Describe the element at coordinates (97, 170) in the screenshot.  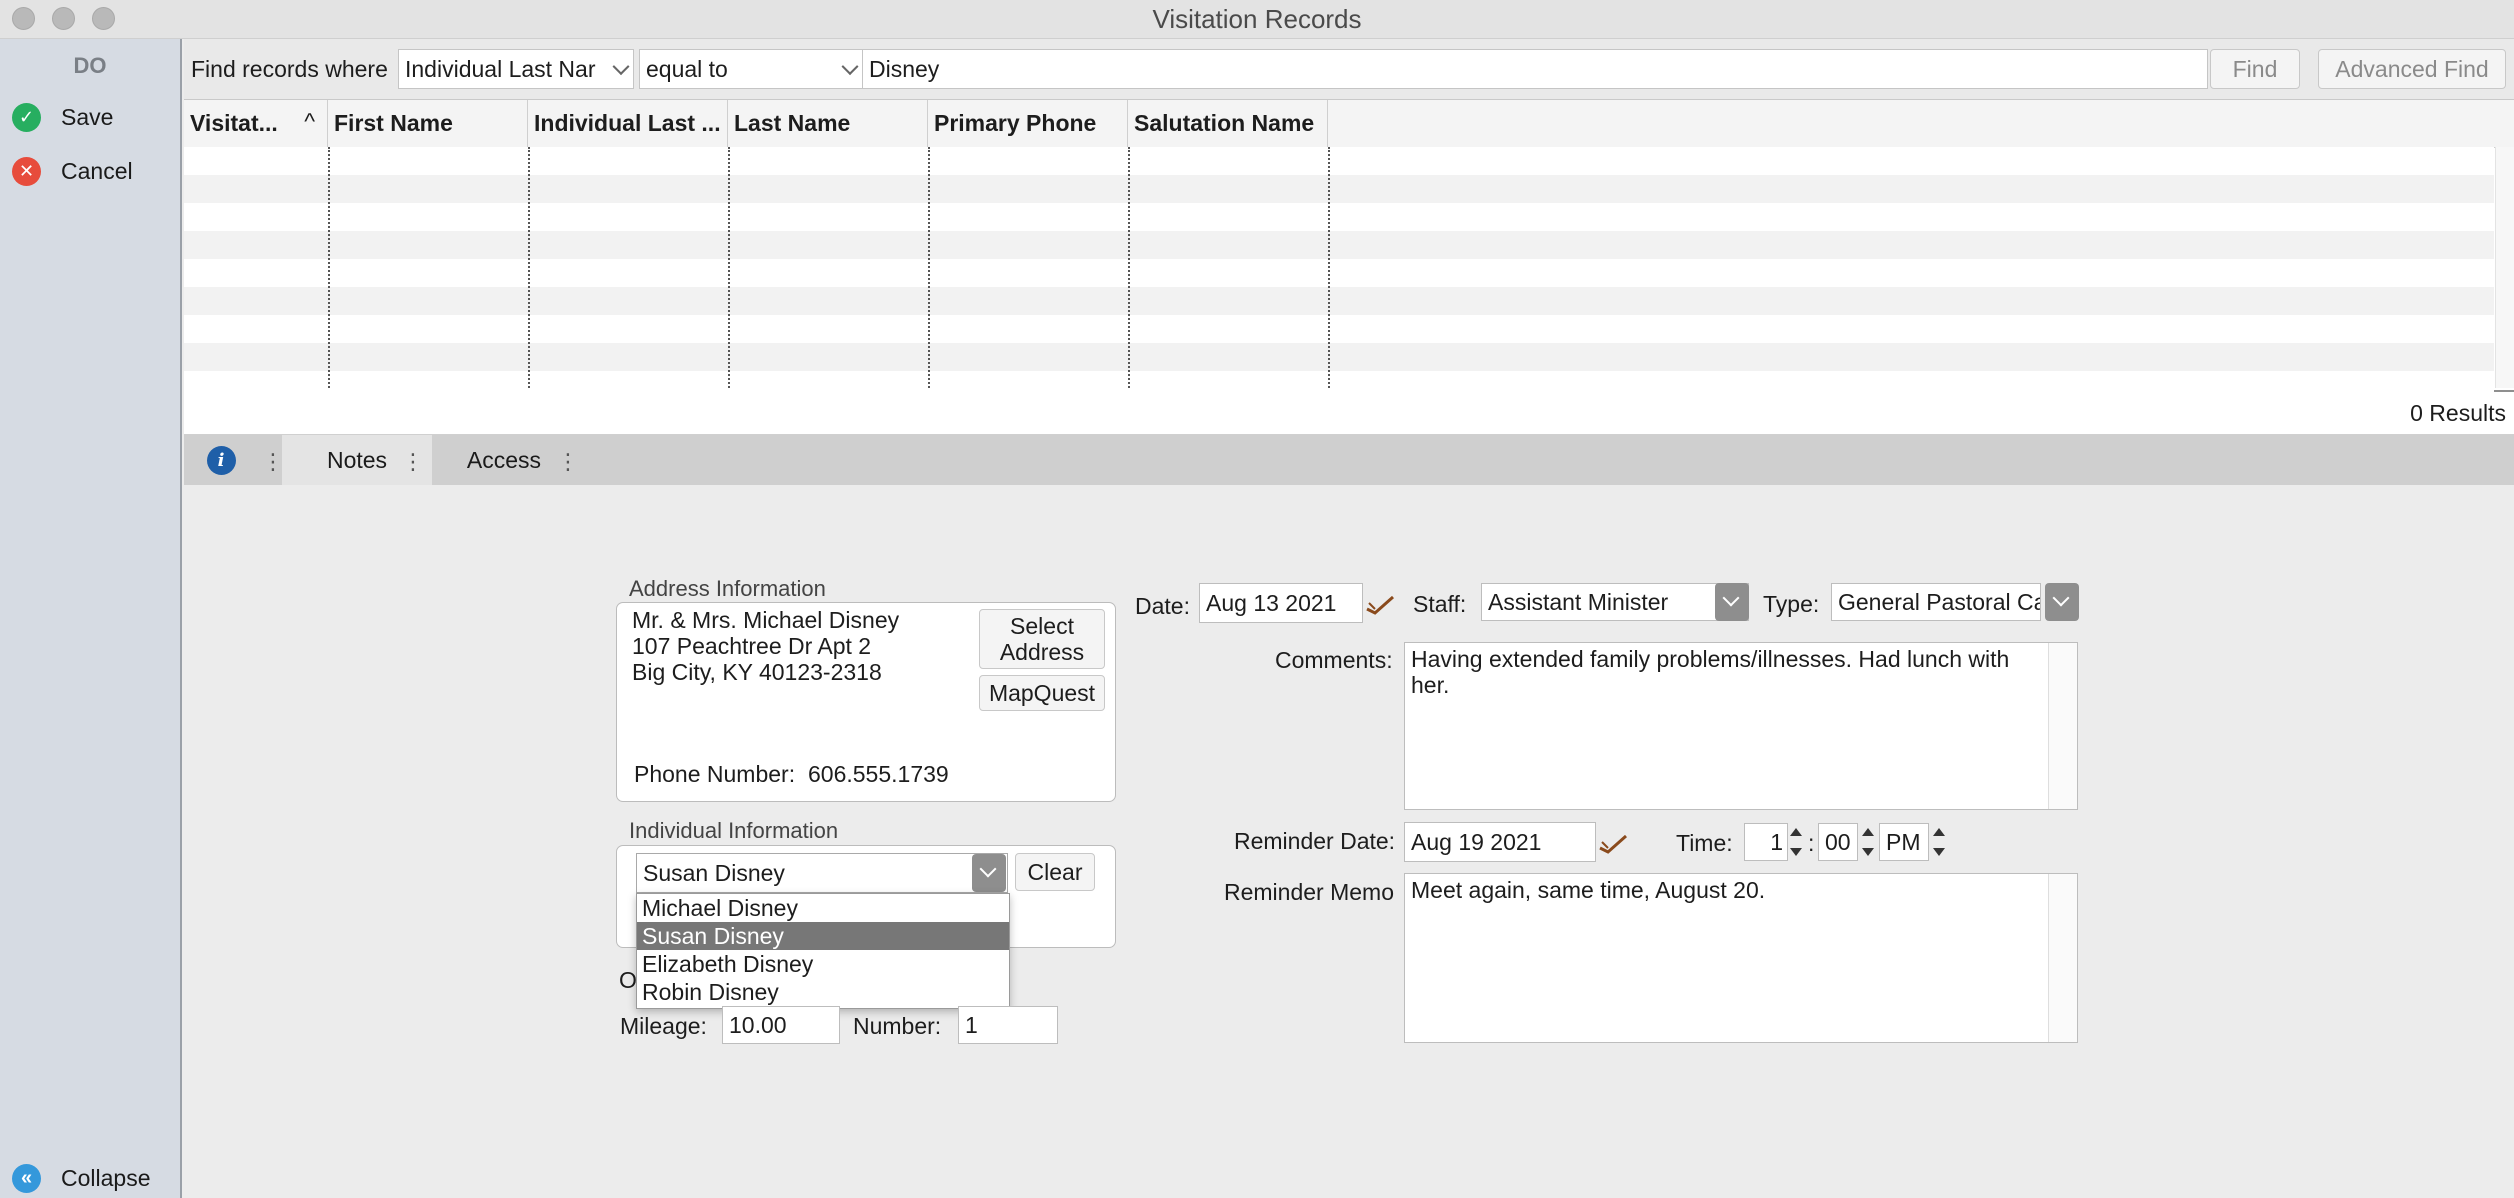
I see `cancel-label: Cancel` at that location.